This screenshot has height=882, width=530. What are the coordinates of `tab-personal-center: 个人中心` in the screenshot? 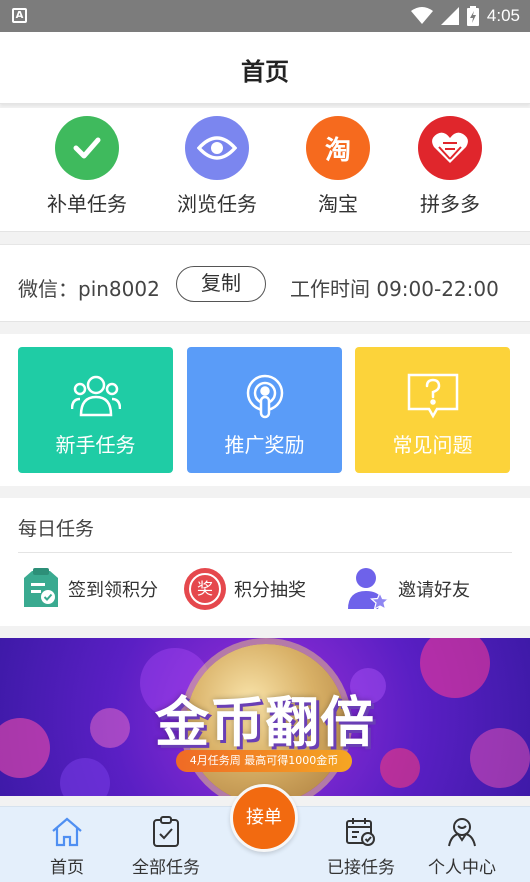 It's located at (462, 846).